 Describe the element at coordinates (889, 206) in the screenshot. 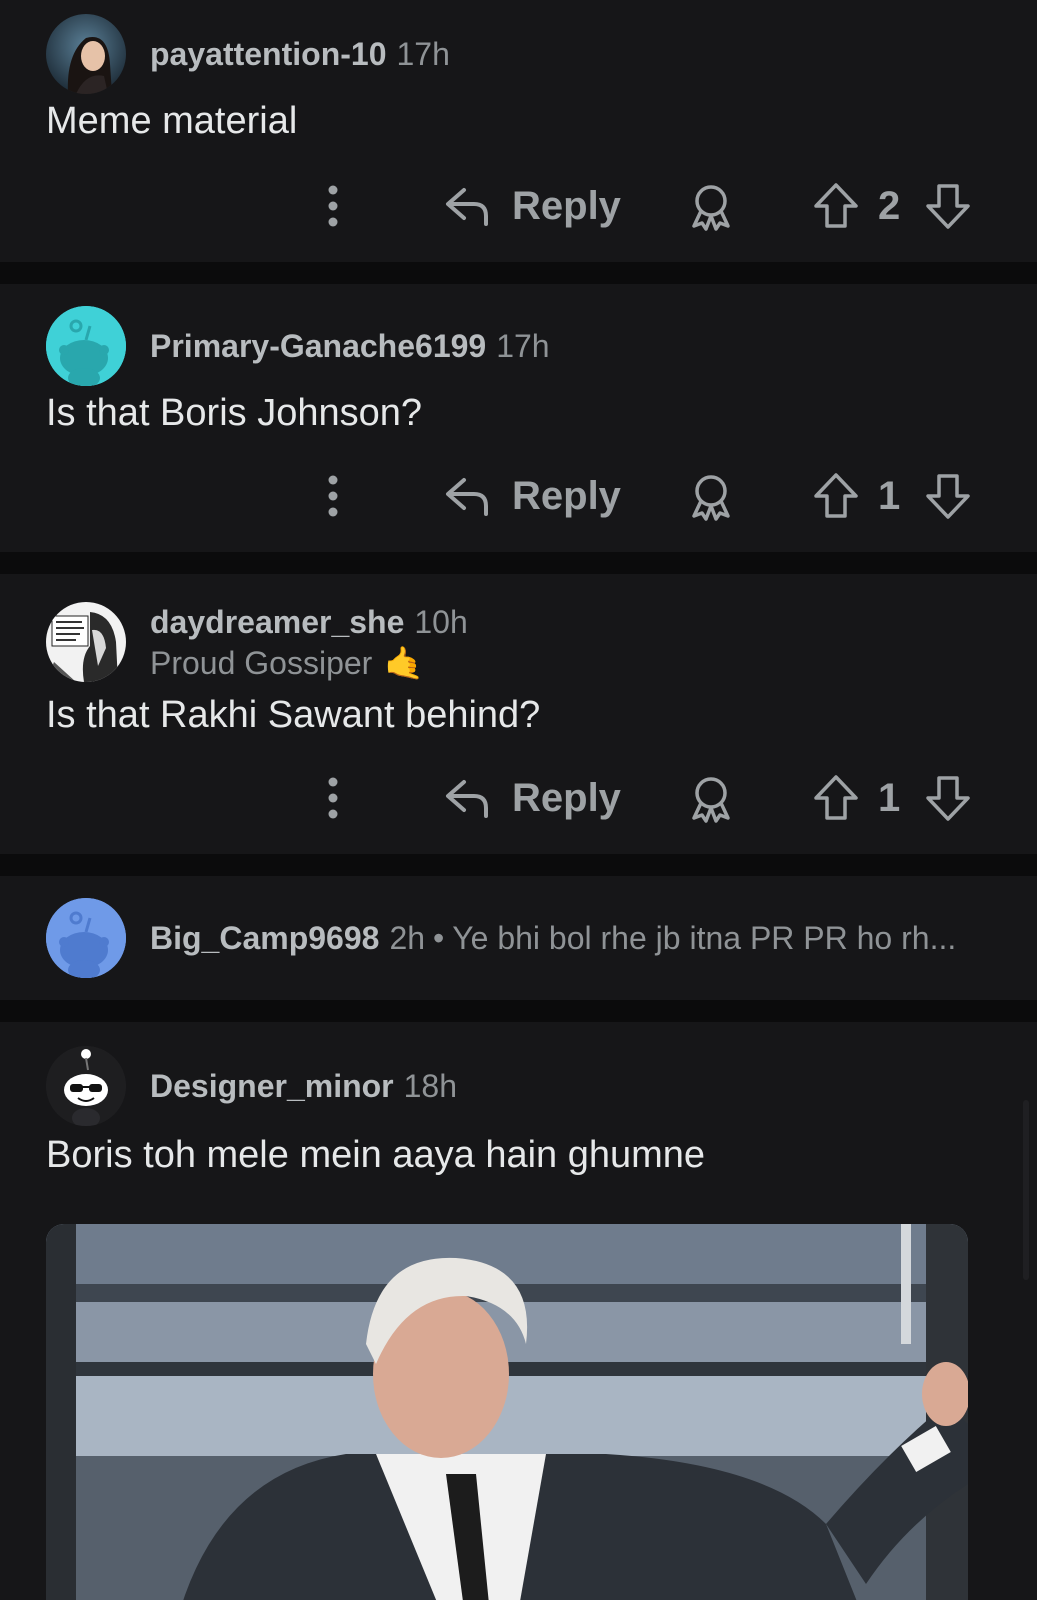

I see `vote-score: 2` at that location.